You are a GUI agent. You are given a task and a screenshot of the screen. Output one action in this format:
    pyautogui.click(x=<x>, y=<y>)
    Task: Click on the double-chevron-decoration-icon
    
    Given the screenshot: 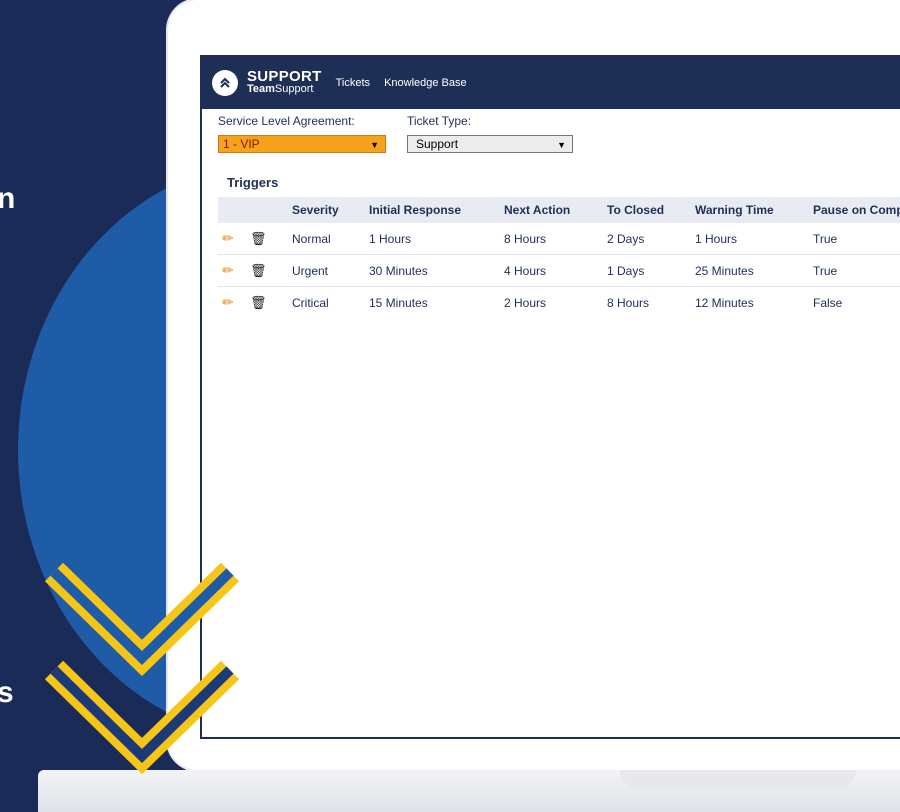 What is the action you would take?
    pyautogui.click(x=142, y=668)
    